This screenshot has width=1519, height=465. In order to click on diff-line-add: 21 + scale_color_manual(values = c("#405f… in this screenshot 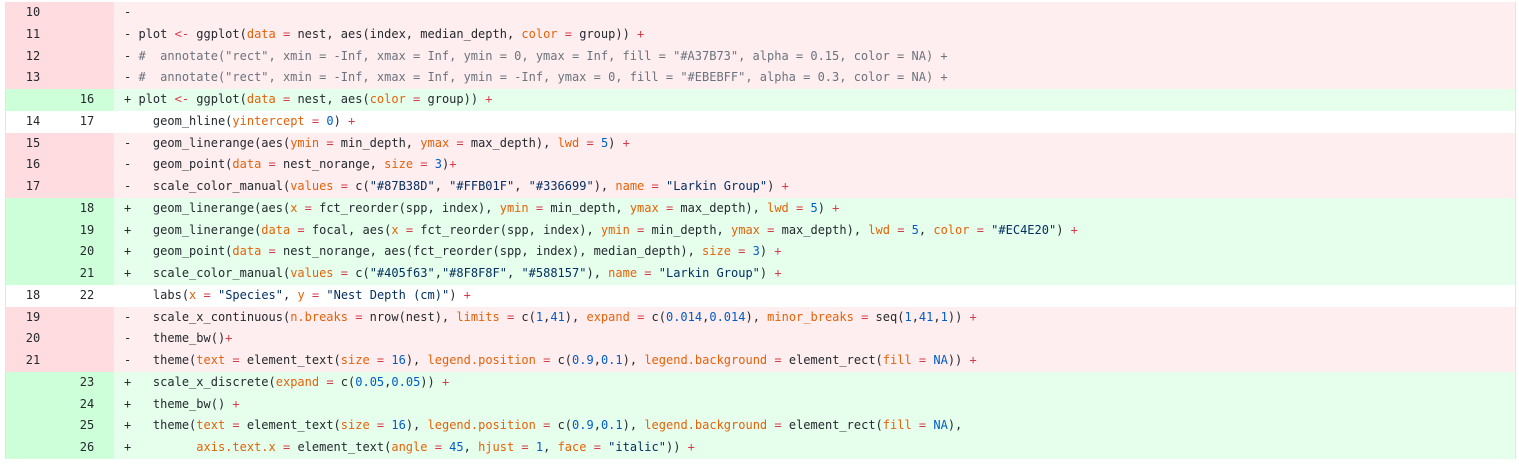, I will do `click(760, 274)`.